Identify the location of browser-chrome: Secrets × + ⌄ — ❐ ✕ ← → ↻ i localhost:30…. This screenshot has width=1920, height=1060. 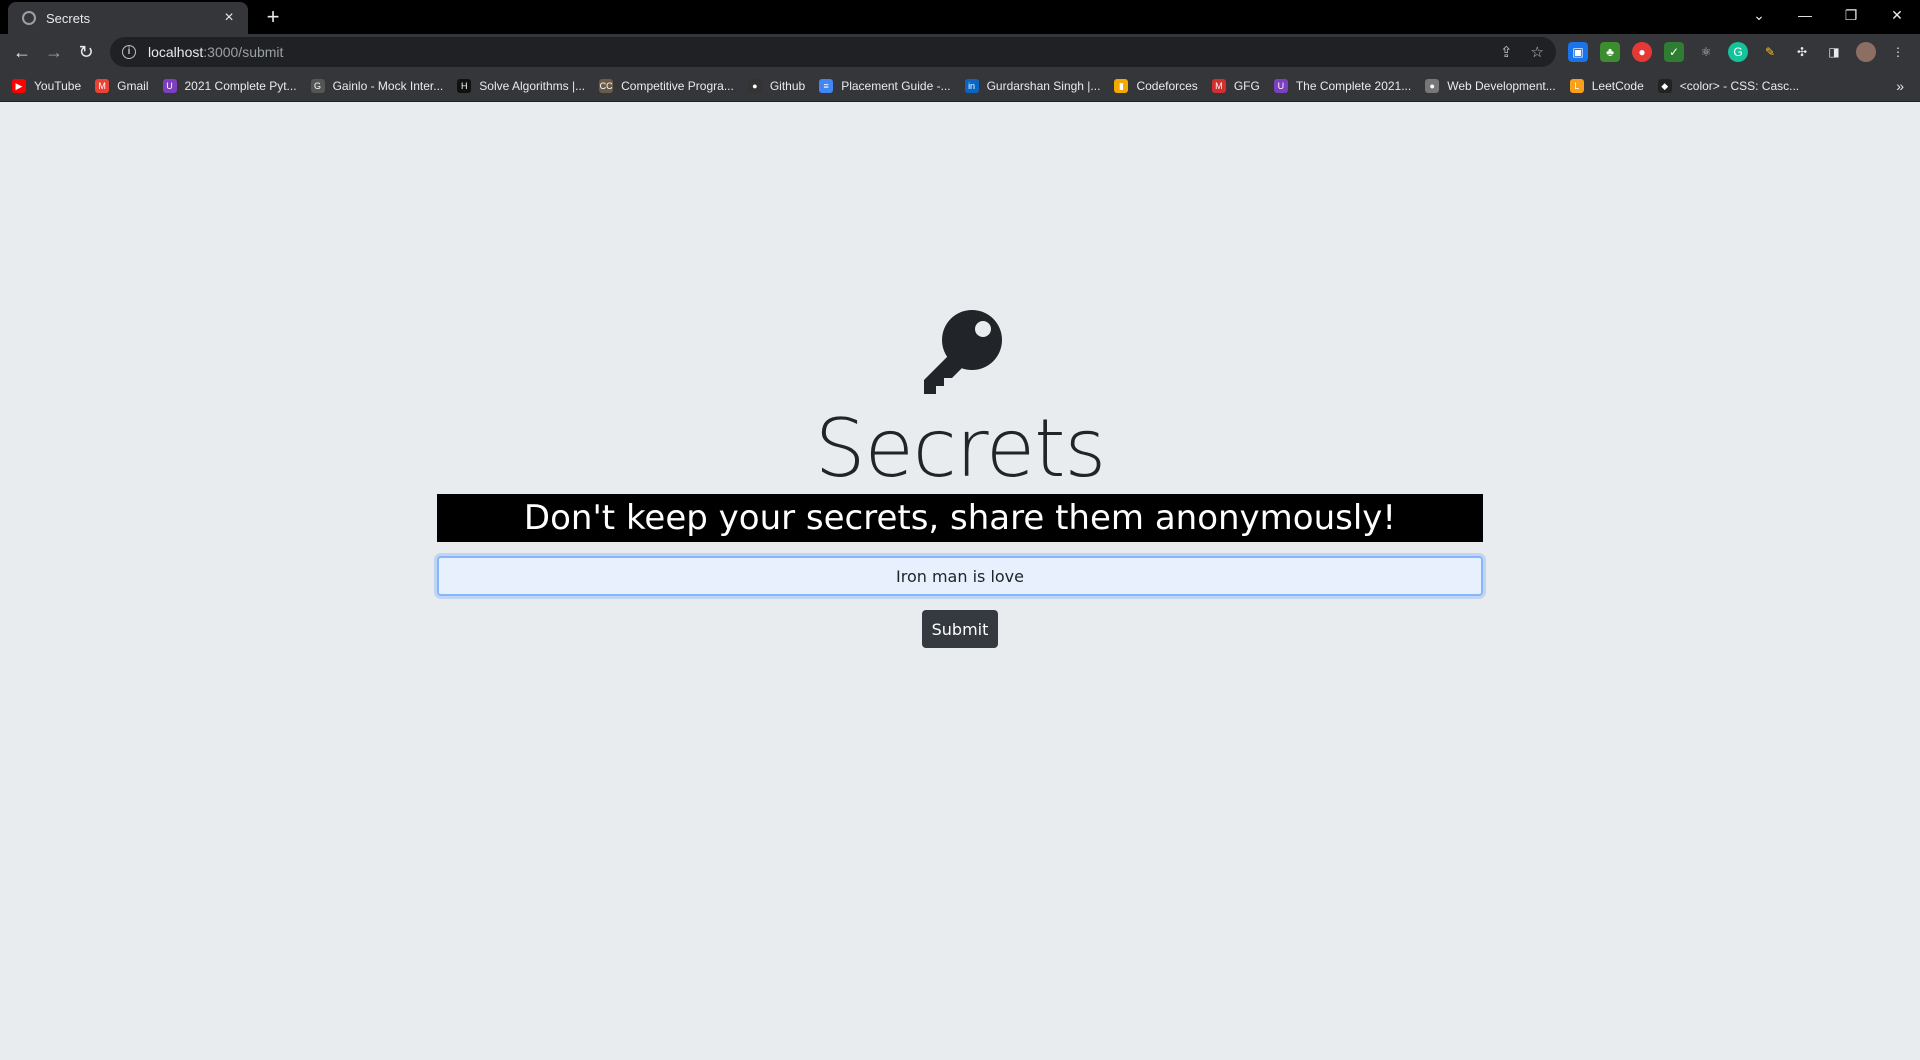
(960, 51).